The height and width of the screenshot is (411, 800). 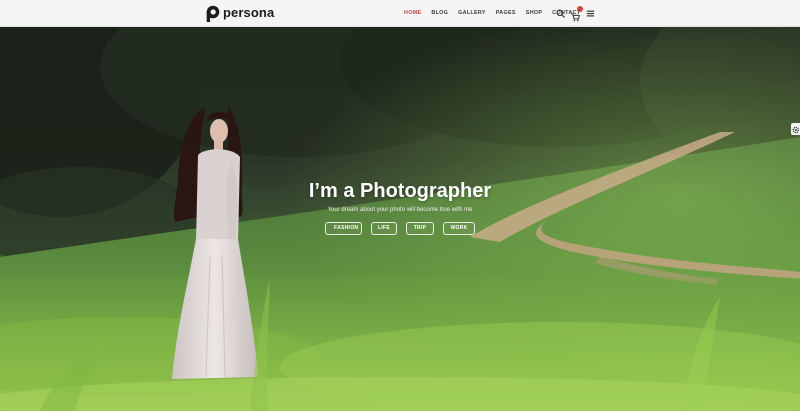 I want to click on site-logo: persona, so click(x=240, y=13).